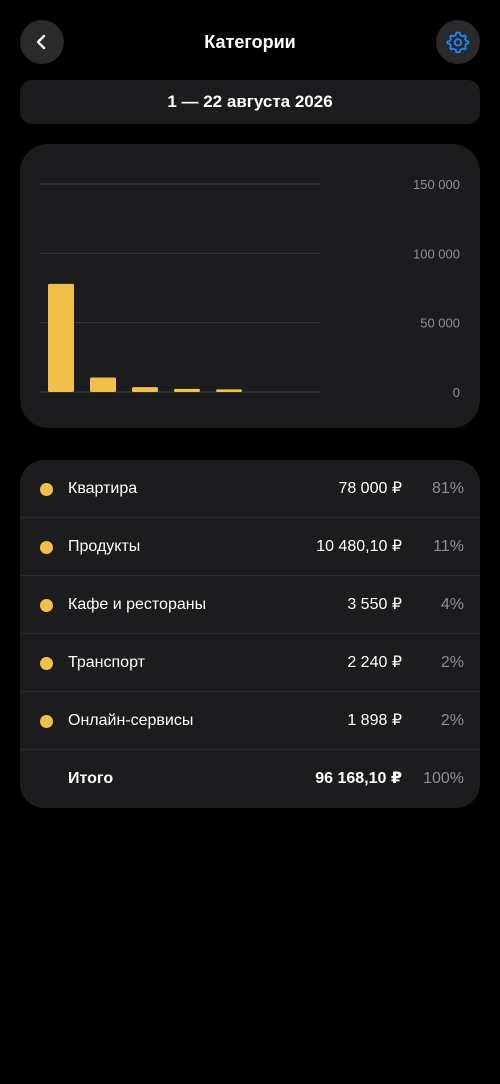  What do you see at coordinates (440, 323) in the screenshot?
I see `y-tick-label: 50 000` at bounding box center [440, 323].